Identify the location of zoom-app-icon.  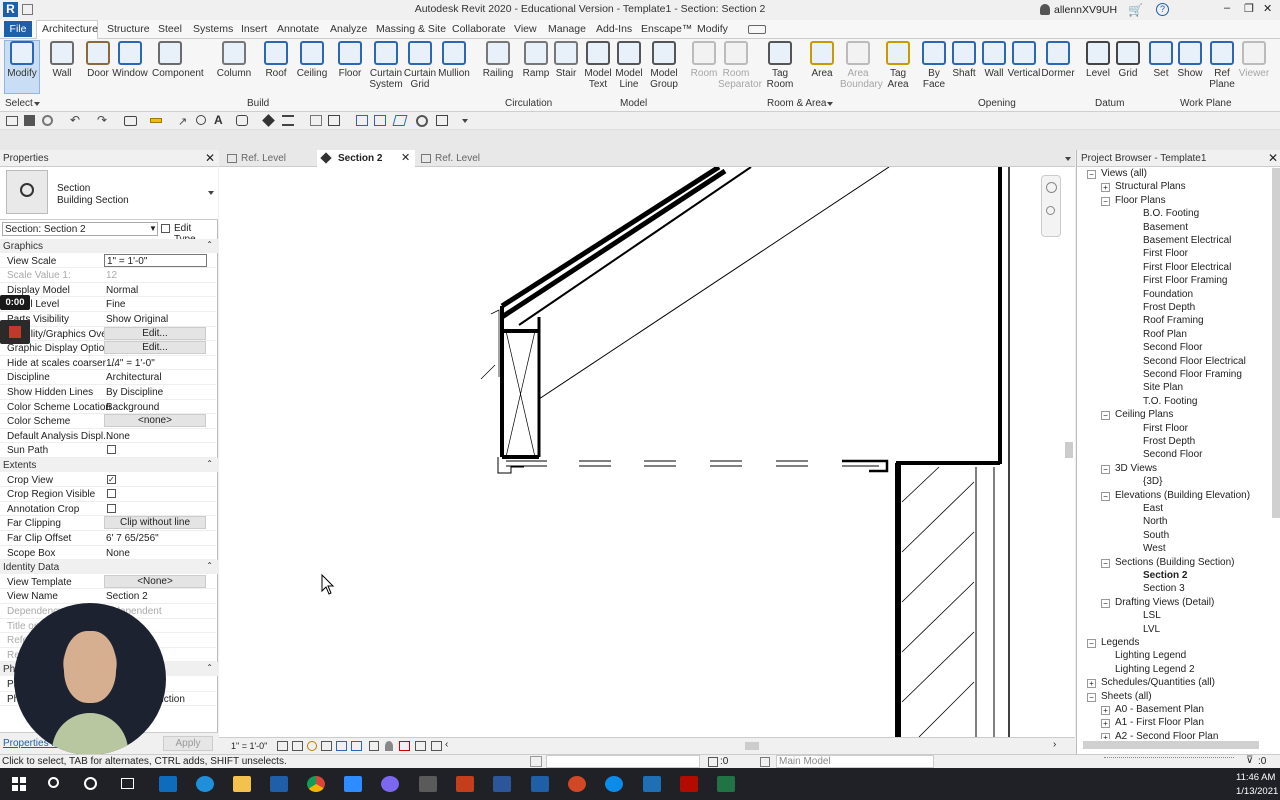
(353, 784).